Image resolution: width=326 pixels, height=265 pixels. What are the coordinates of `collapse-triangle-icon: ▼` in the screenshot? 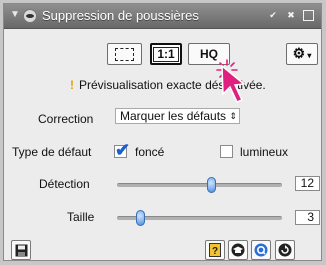 It's located at (15, 14).